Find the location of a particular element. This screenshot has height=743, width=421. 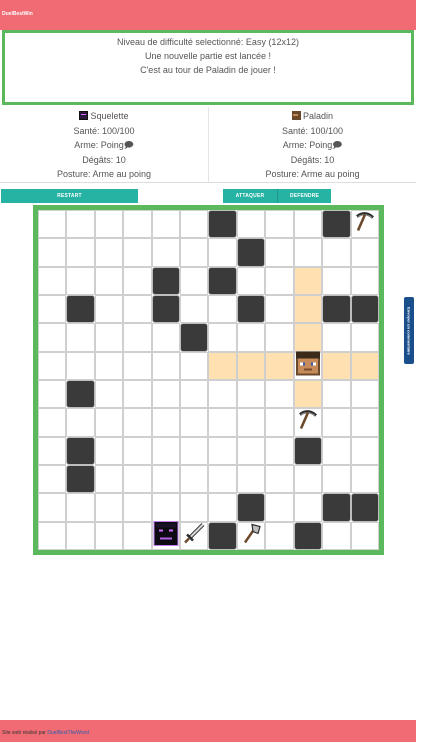

restart-button: RESTART is located at coordinates (69, 196).